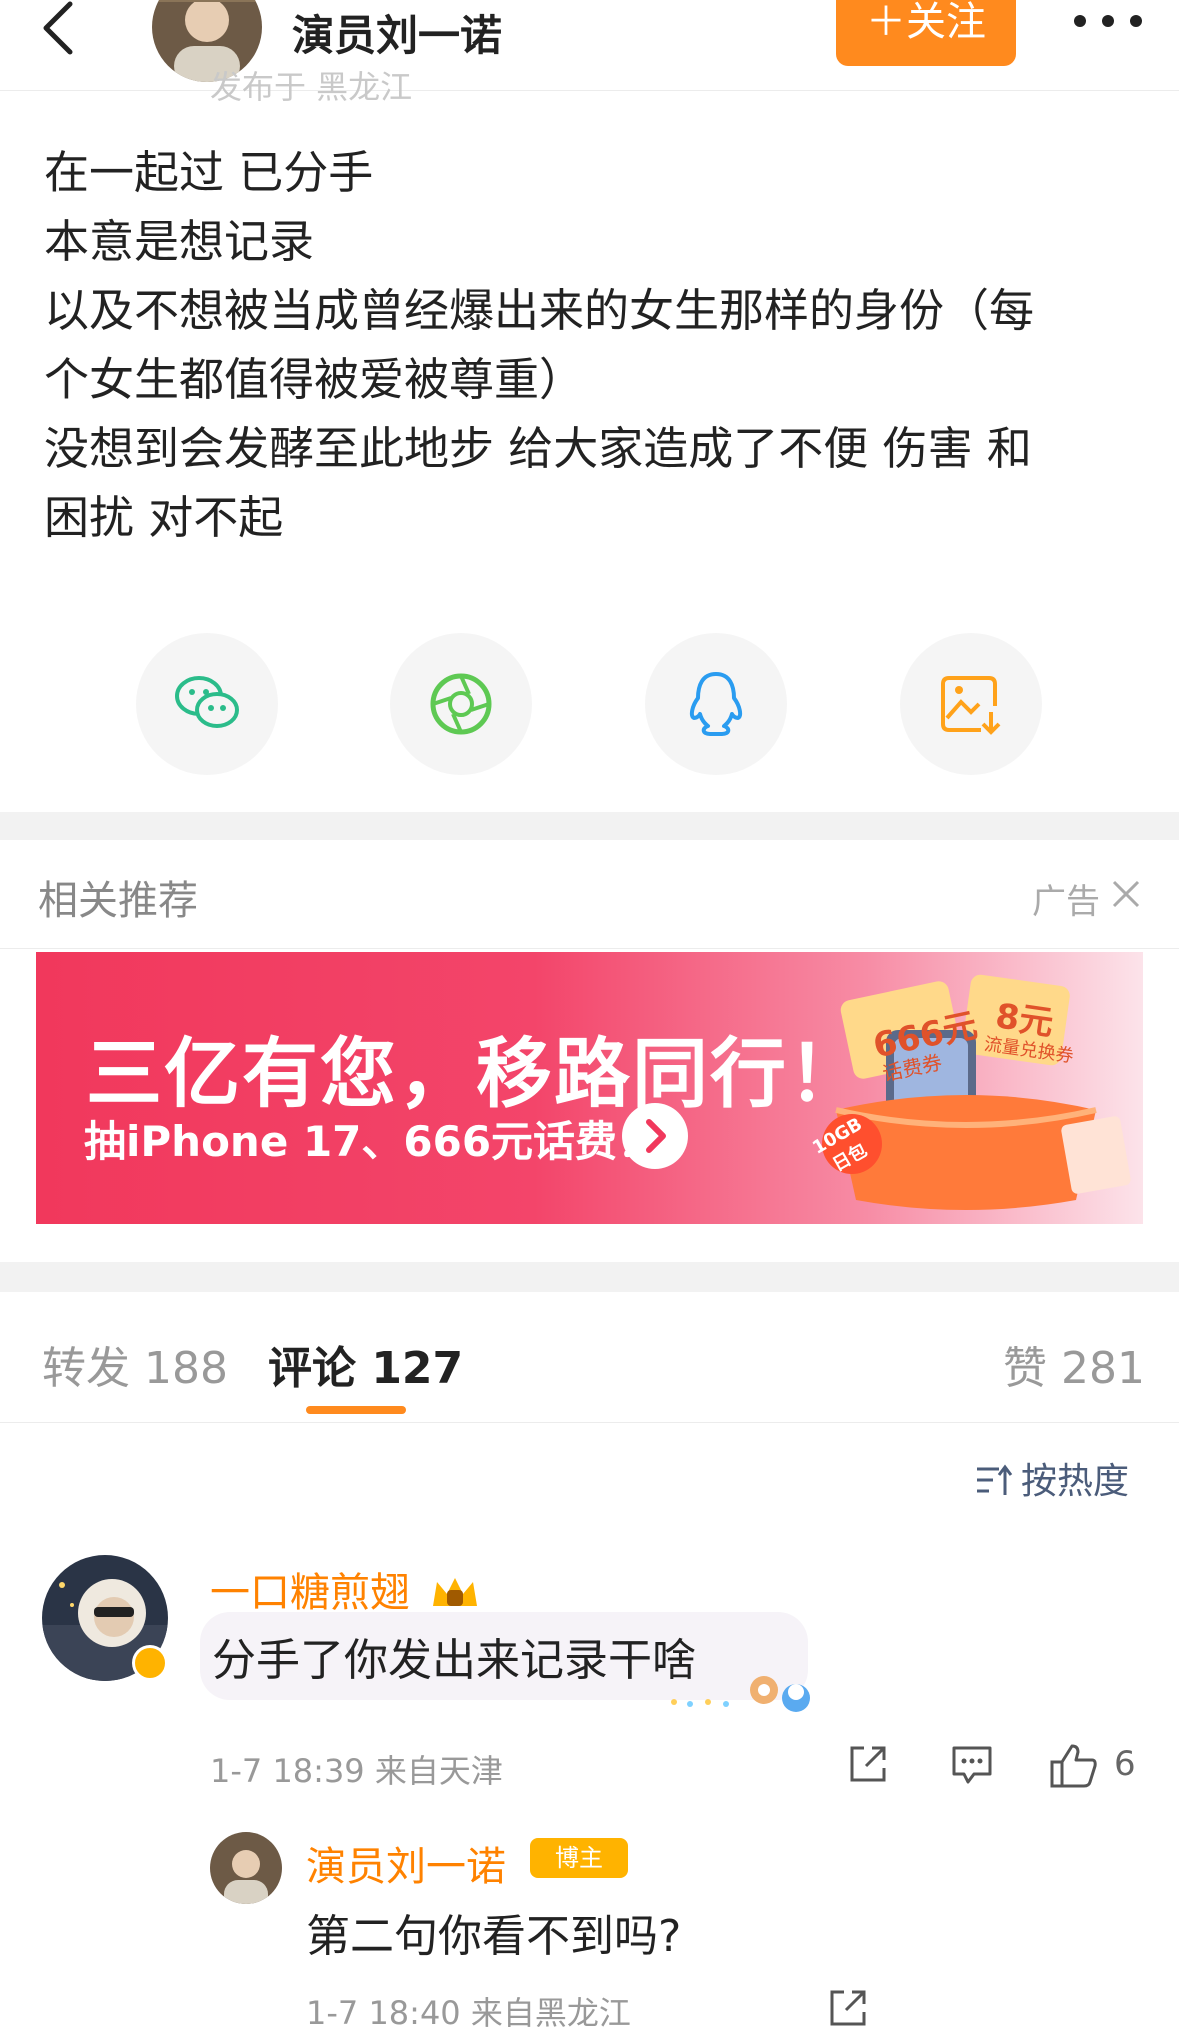  I want to click on tab-like: 赞 281, so click(1074, 1364).